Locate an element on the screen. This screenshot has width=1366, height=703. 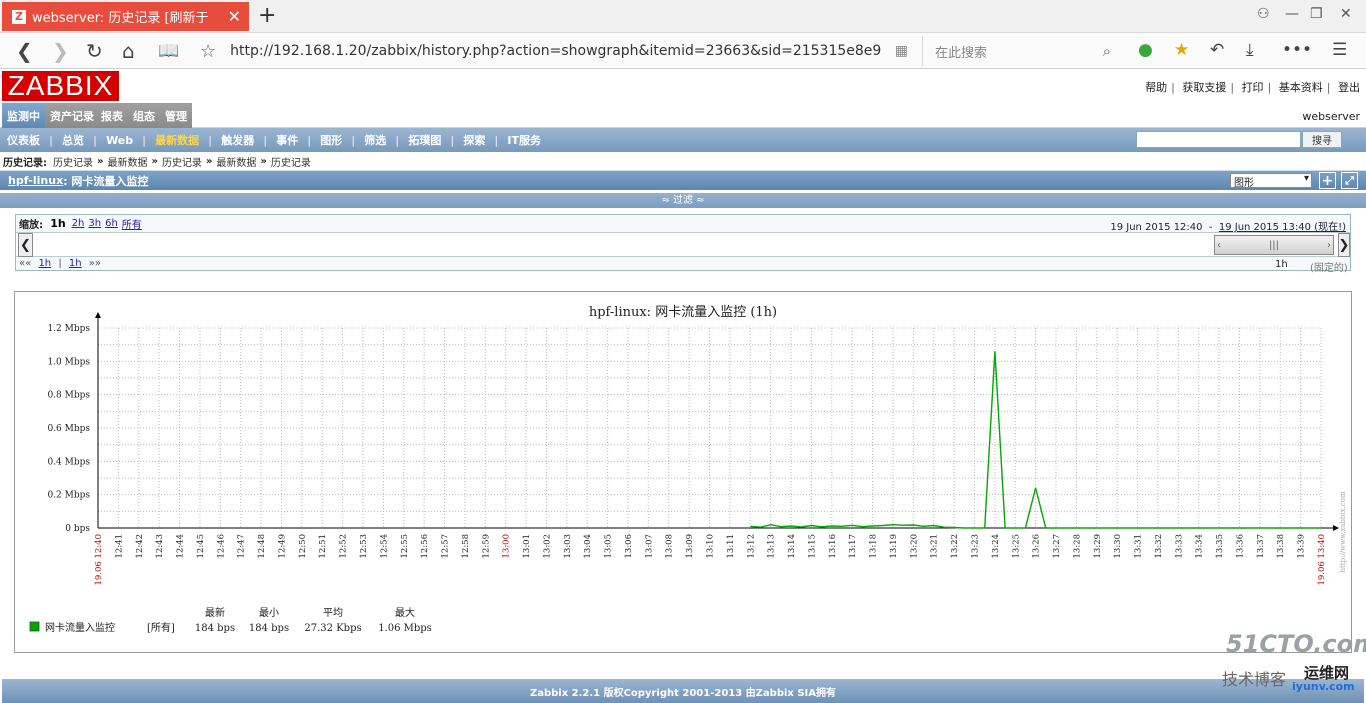
x-tick-label: 12:50 is located at coordinates (303, 546).